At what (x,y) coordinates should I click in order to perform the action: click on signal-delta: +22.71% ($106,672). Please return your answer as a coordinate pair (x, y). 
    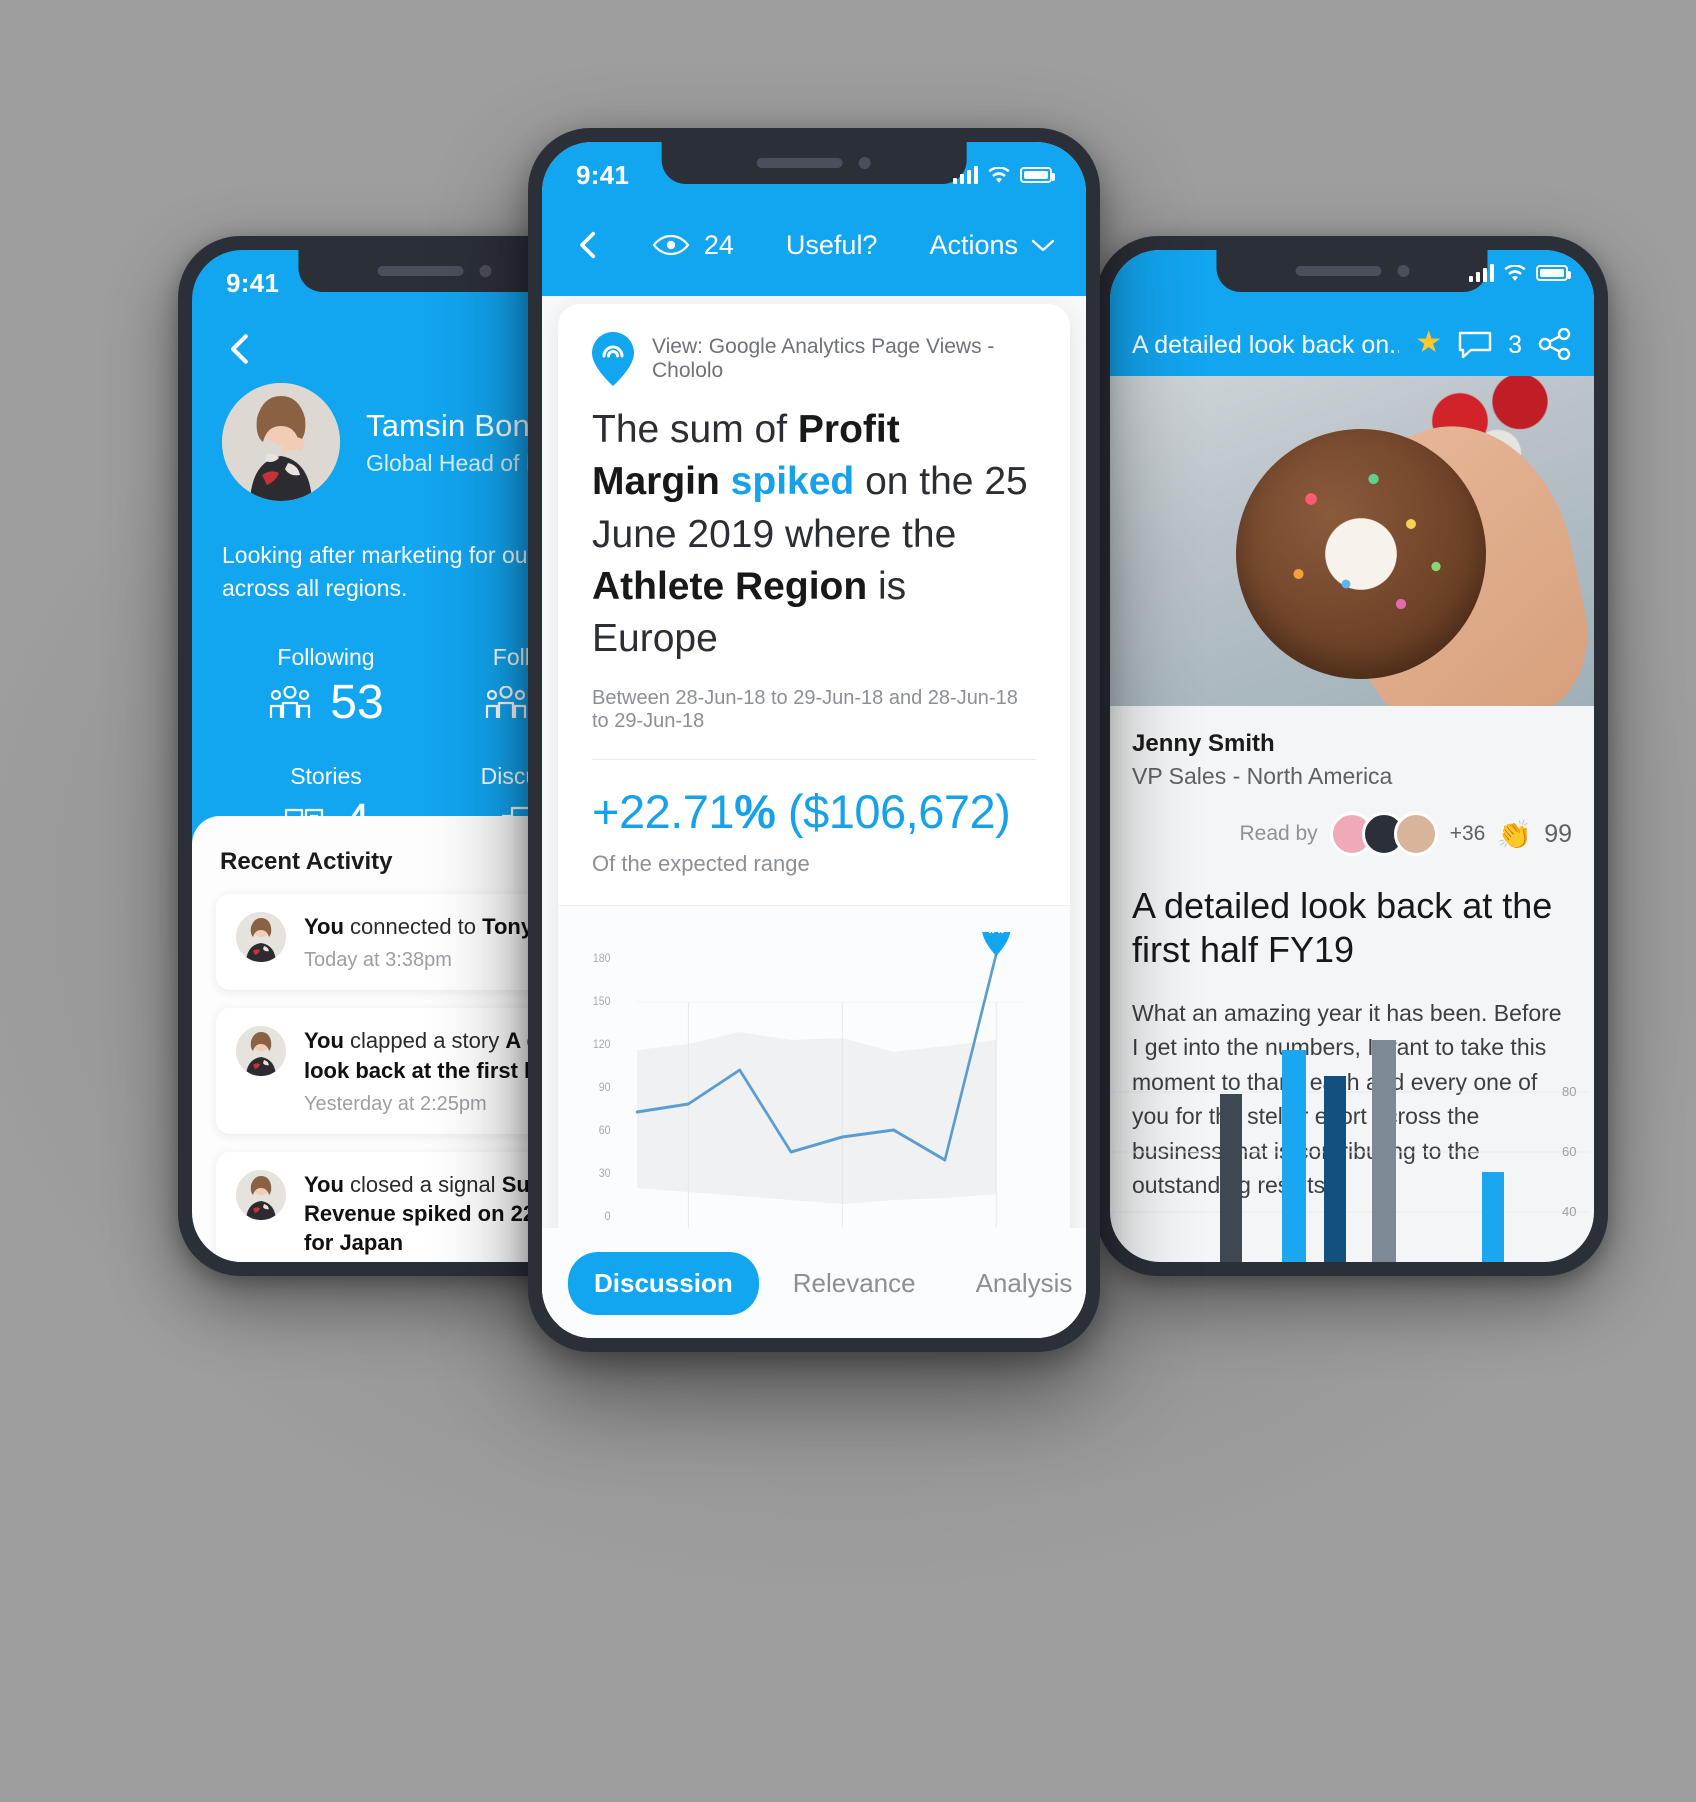
    Looking at the image, I should click on (814, 811).